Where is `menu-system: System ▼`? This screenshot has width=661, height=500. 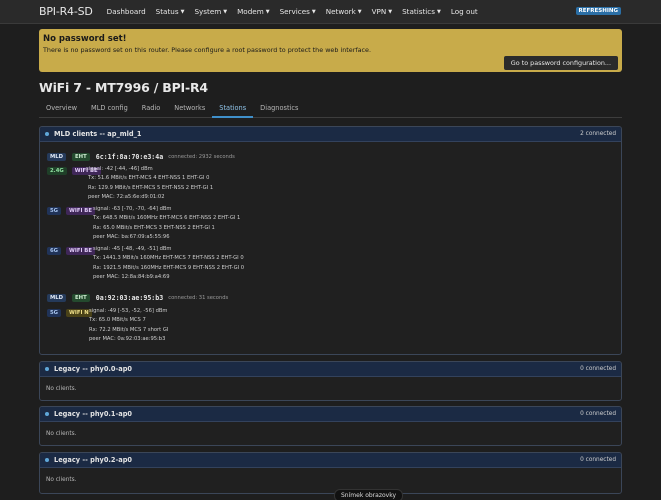 menu-system: System ▼ is located at coordinates (210, 11).